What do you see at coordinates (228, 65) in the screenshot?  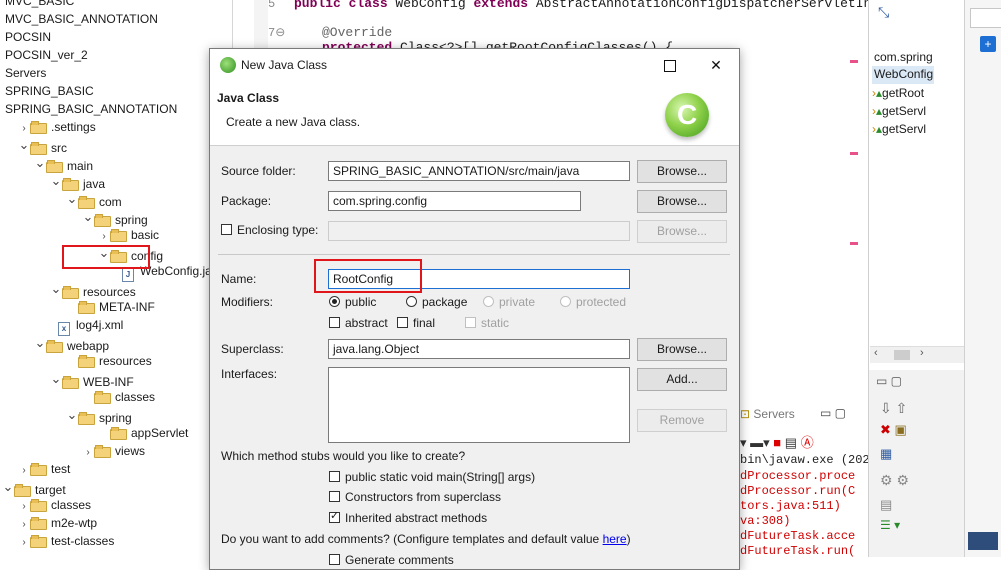 I see `eclipse-spring-icon` at bounding box center [228, 65].